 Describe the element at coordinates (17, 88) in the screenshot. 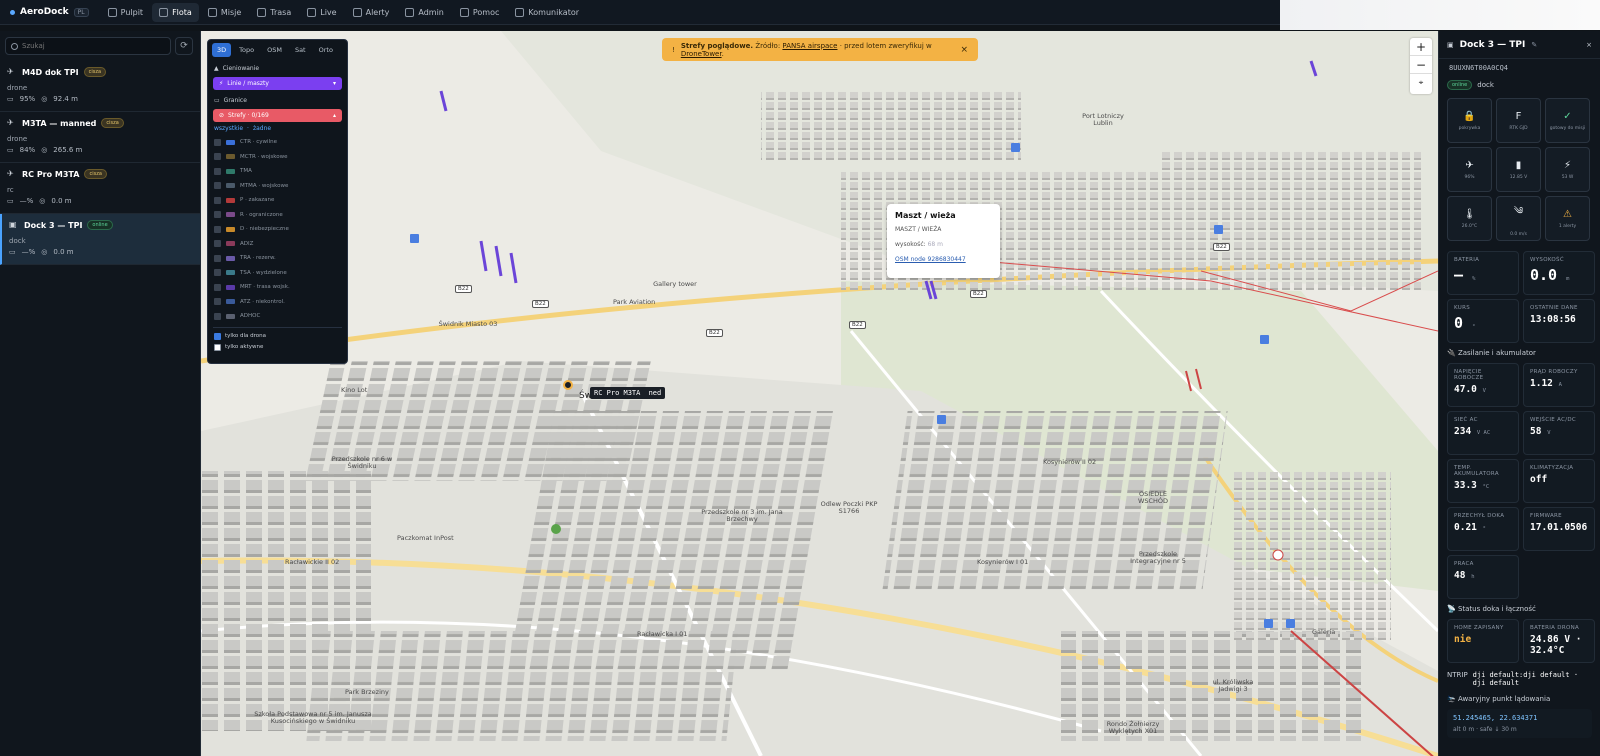

I see `asset-type: drone` at that location.